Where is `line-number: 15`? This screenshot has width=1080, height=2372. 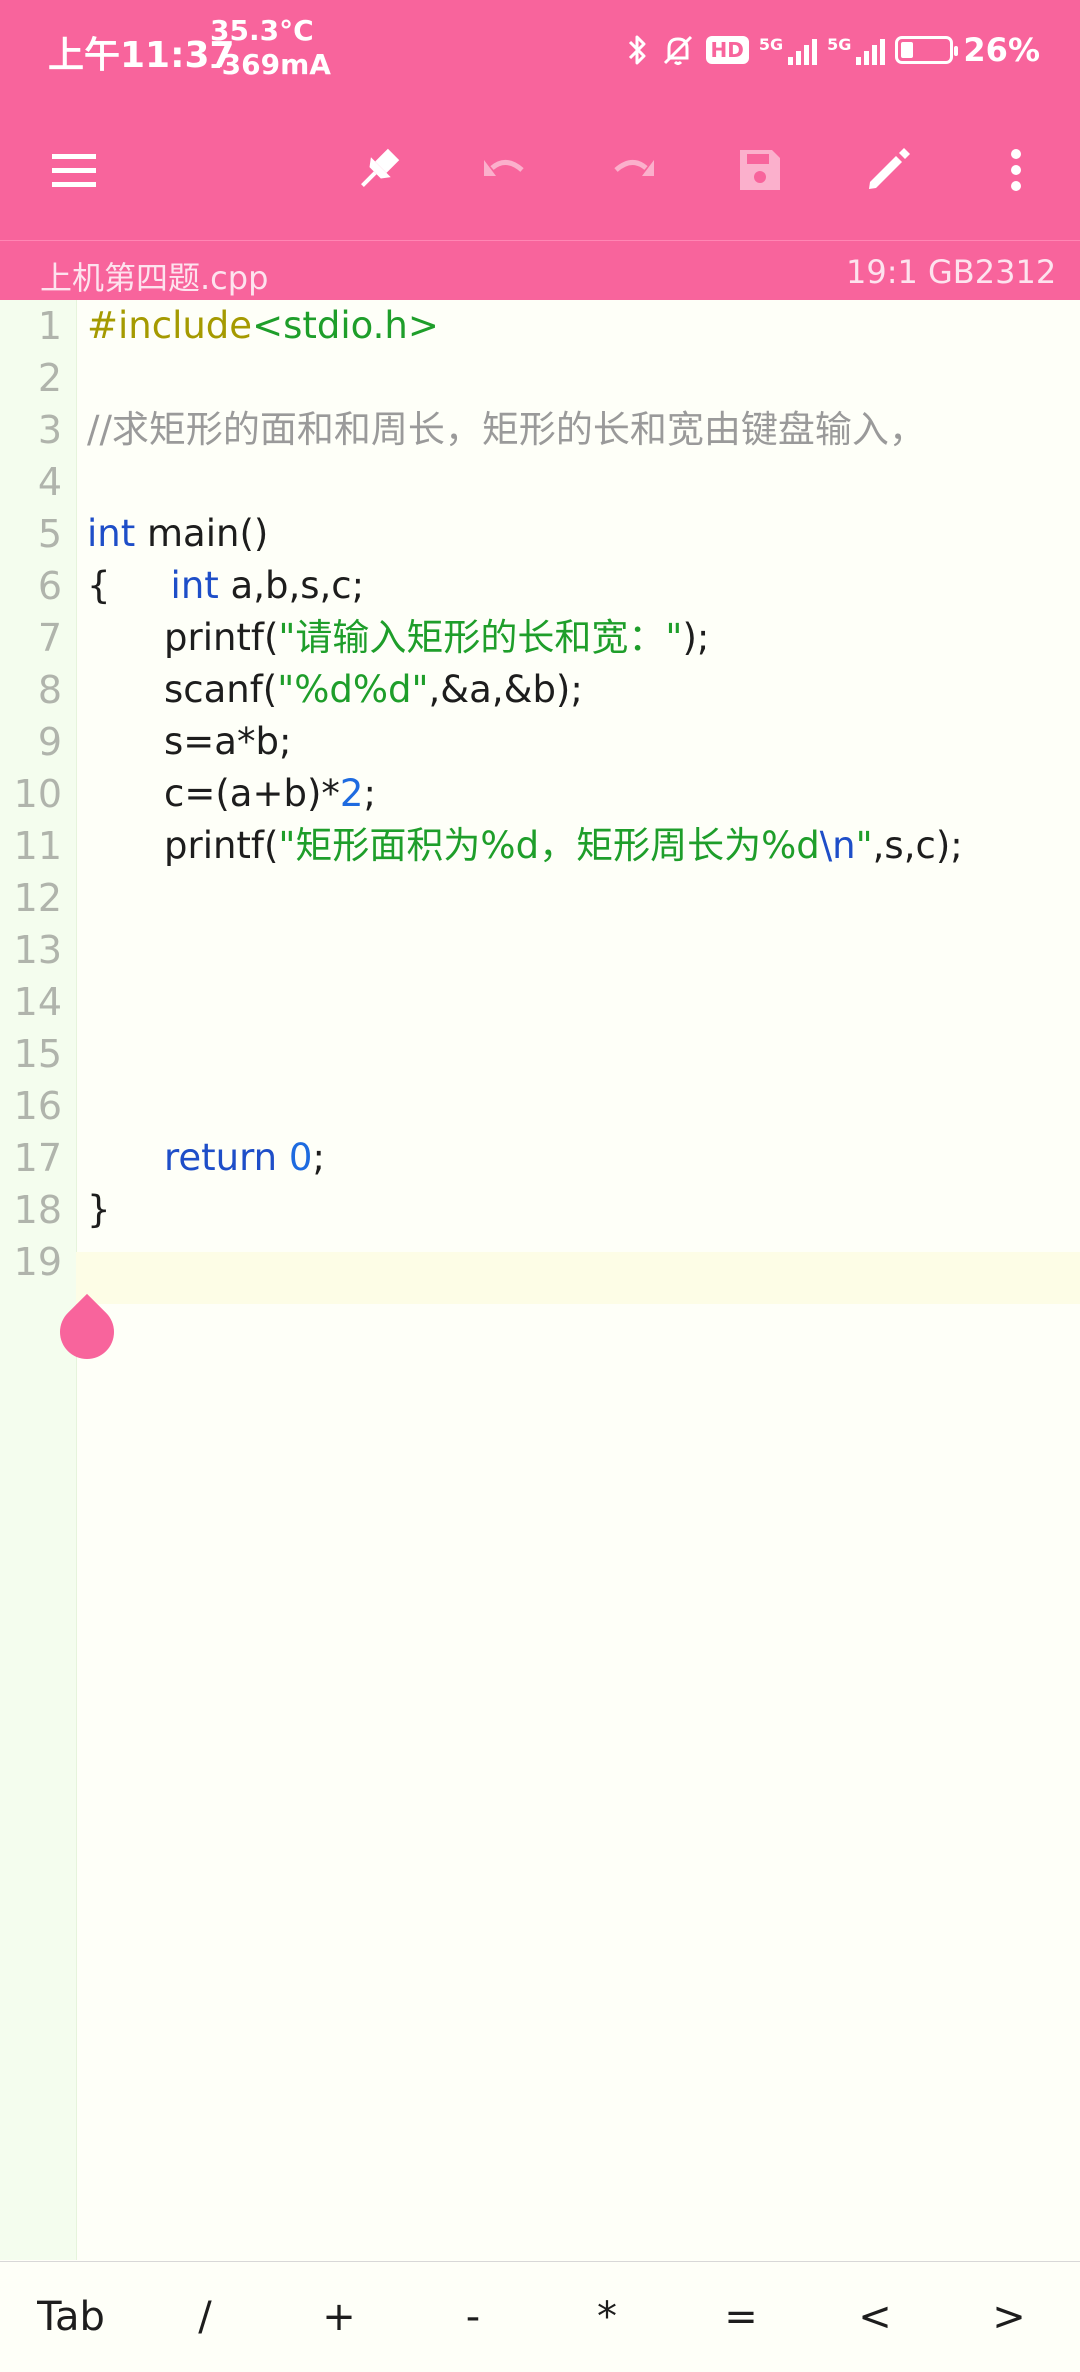
line-number: 15 is located at coordinates (37, 1054).